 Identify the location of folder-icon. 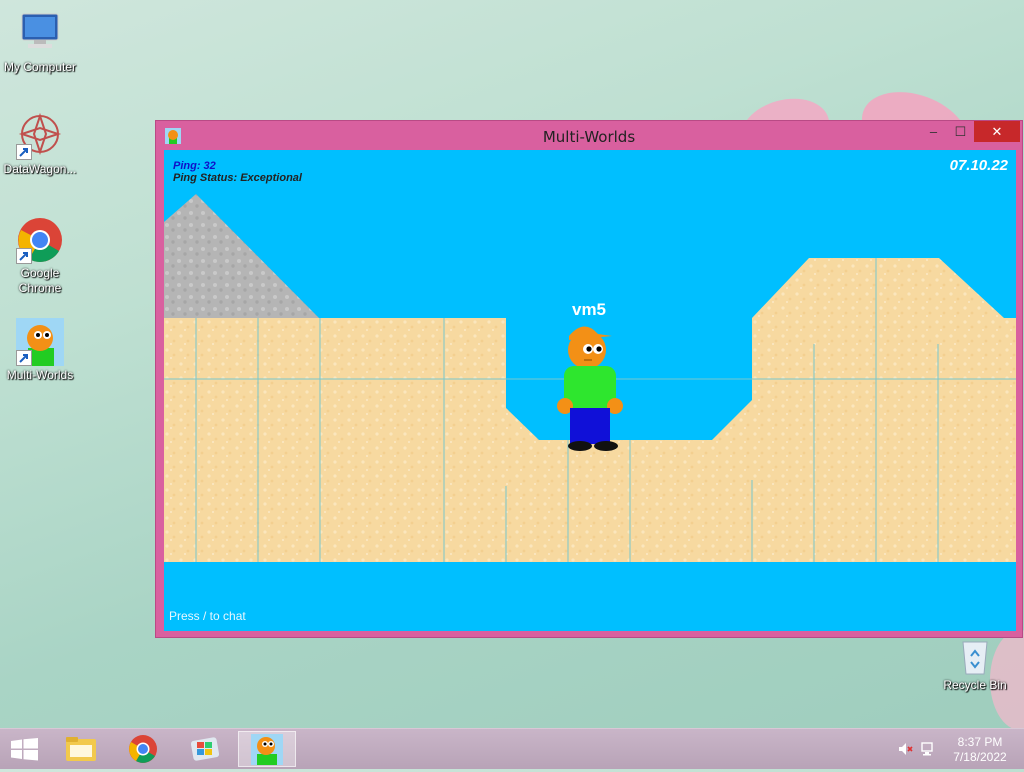
(81, 749).